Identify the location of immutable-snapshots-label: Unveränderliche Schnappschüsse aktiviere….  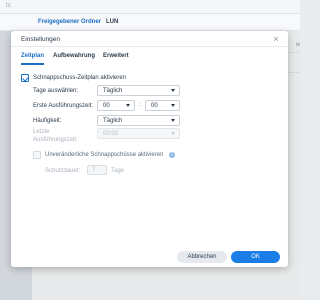
(104, 155).